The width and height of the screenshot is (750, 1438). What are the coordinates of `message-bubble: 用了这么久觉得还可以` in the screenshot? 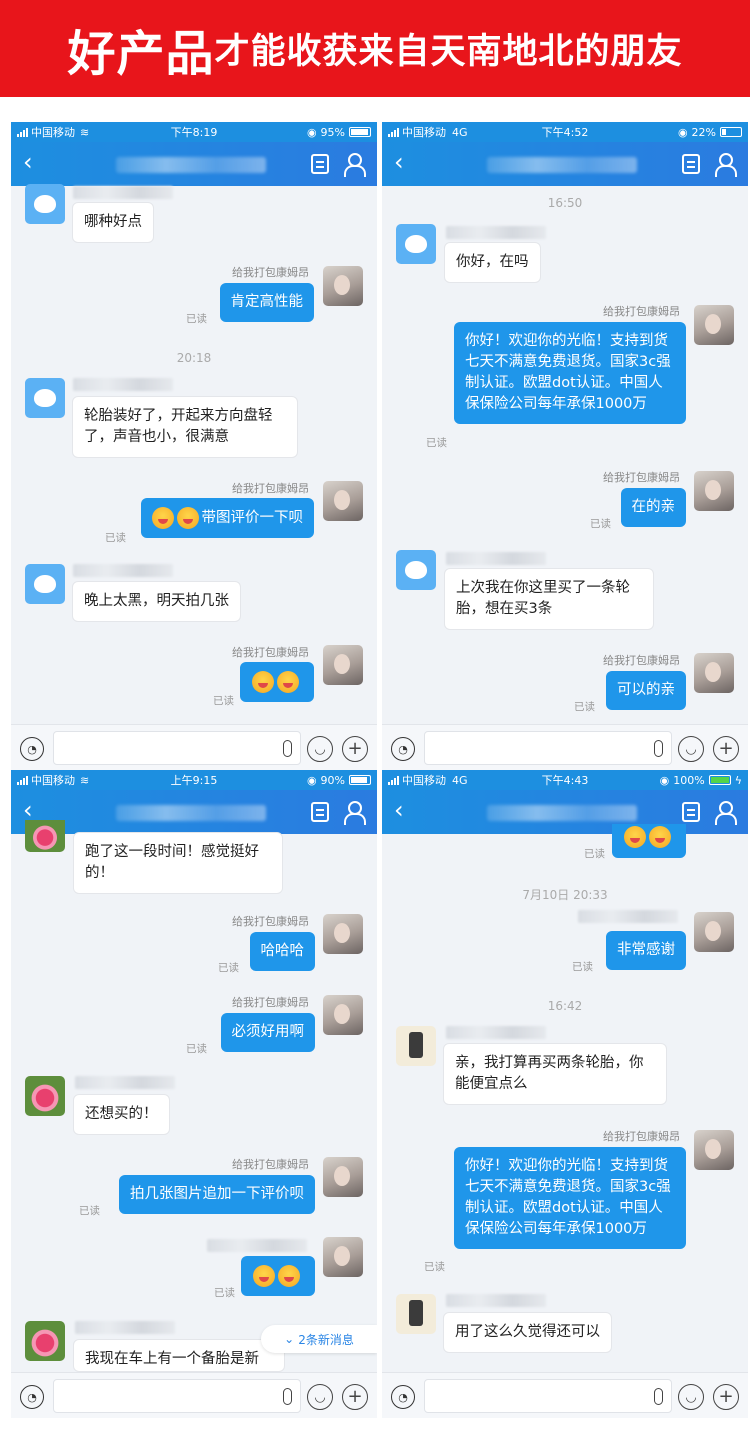 It's located at (527, 1332).